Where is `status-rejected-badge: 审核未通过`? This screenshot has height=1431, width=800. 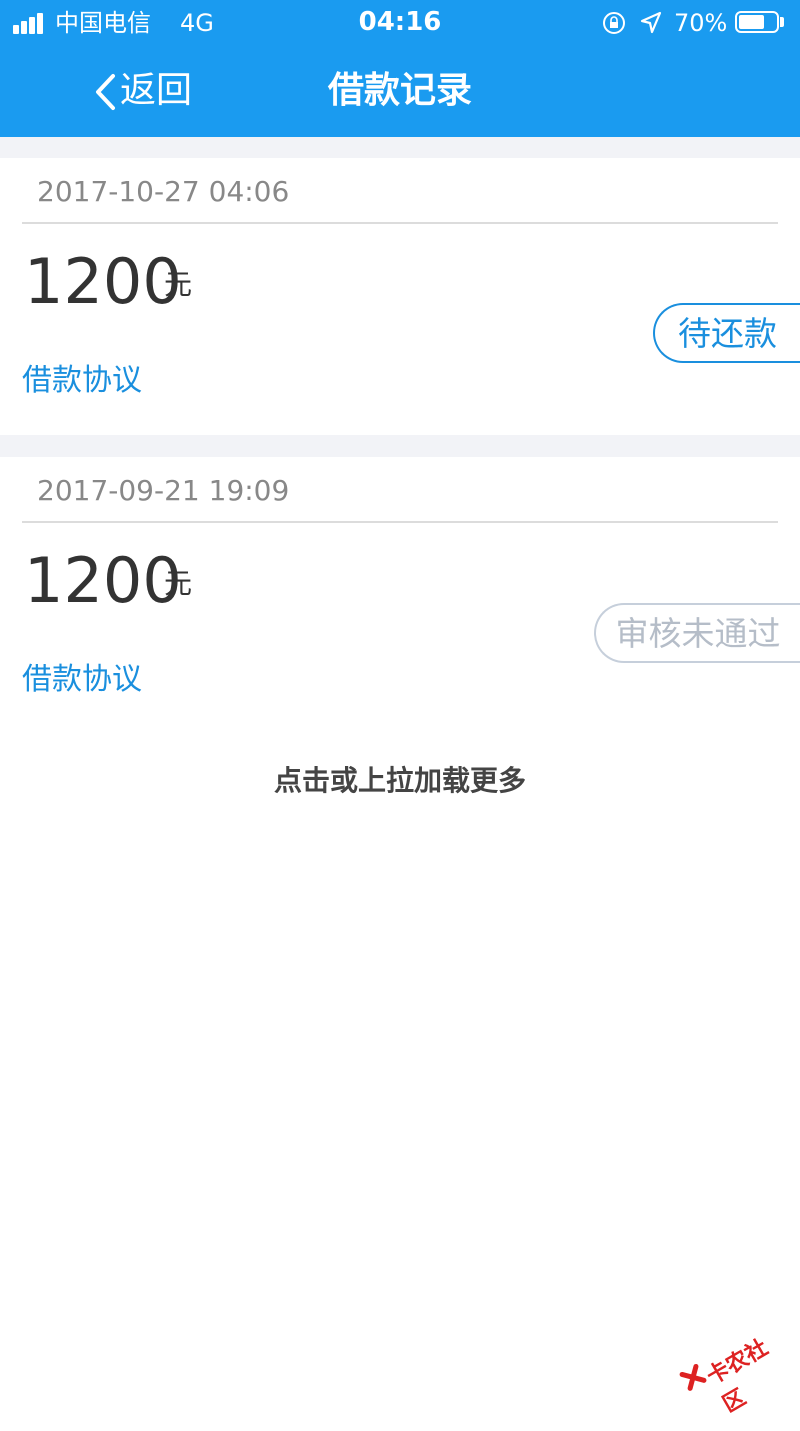 status-rejected-badge: 审核未通过 is located at coordinates (697, 633).